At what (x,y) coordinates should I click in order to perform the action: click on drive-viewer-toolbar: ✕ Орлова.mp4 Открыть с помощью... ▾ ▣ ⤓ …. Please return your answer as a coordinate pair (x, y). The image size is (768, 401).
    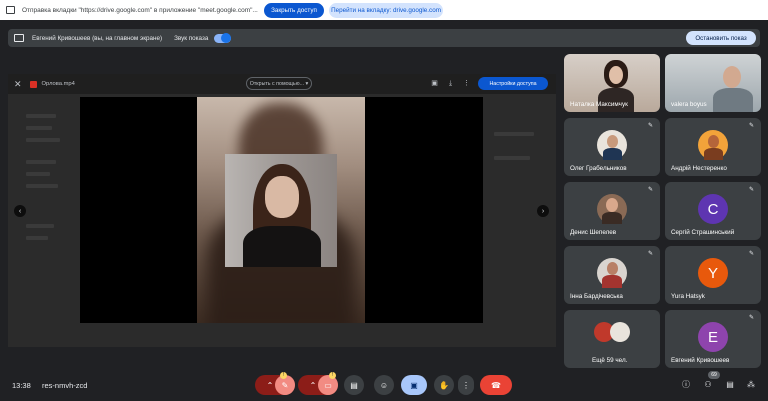
    Looking at the image, I should click on (282, 84).